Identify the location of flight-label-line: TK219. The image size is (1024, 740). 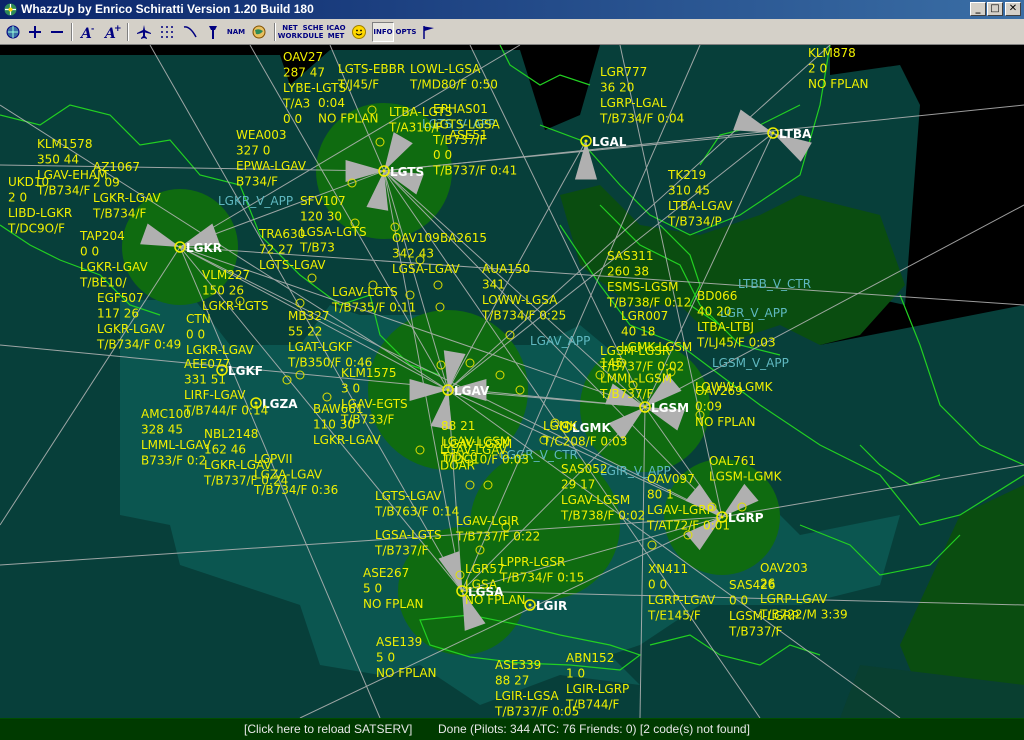
(686, 175).